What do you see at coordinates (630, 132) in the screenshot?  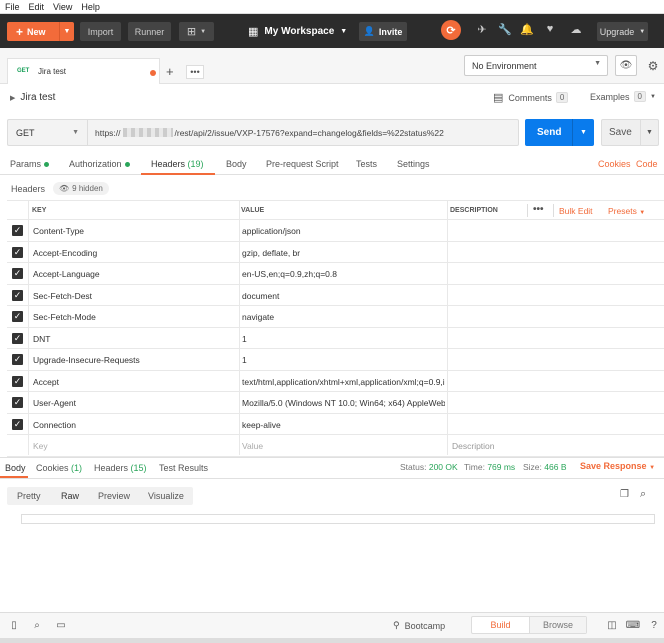 I see `save-button: Save ▼` at bounding box center [630, 132].